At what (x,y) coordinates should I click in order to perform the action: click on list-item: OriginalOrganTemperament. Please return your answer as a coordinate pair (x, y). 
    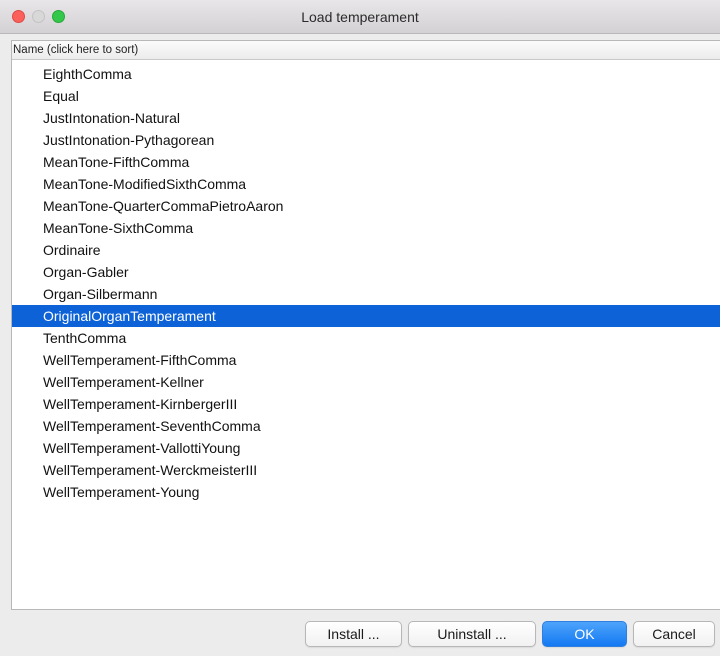
    Looking at the image, I should click on (366, 316).